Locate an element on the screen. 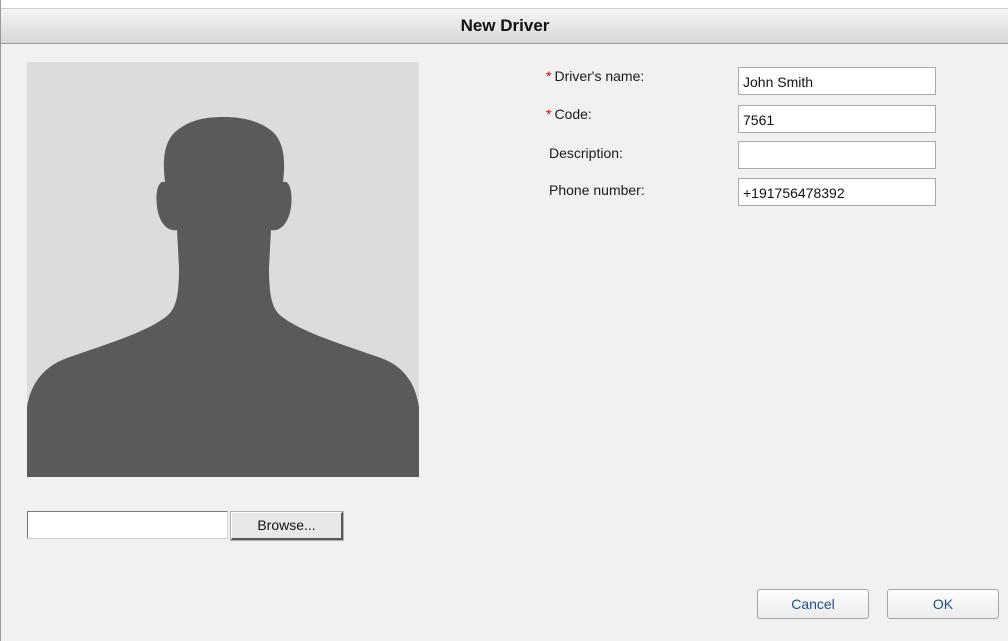  ok-button: OK is located at coordinates (943, 604).